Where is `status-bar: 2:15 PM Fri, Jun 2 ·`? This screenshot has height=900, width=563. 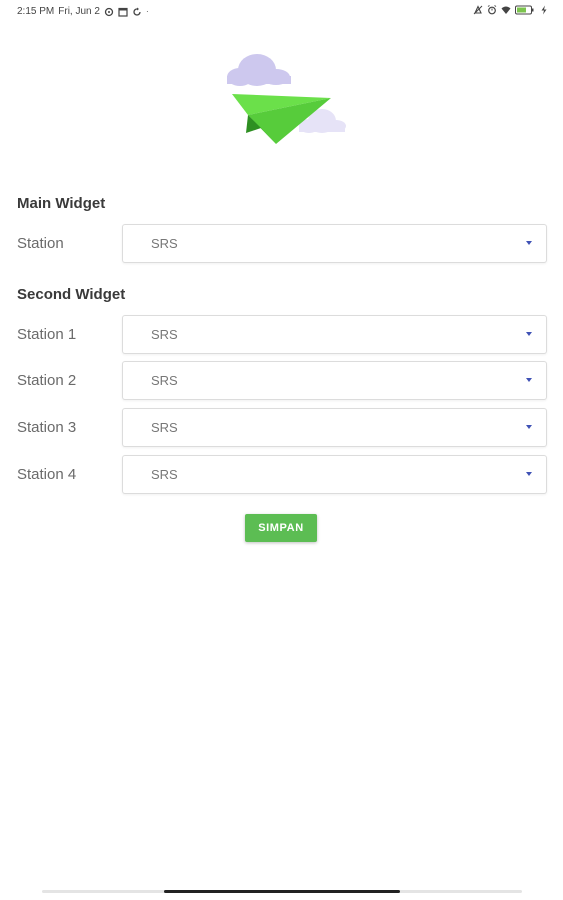 status-bar: 2:15 PM Fri, Jun 2 · is located at coordinates (281, 12).